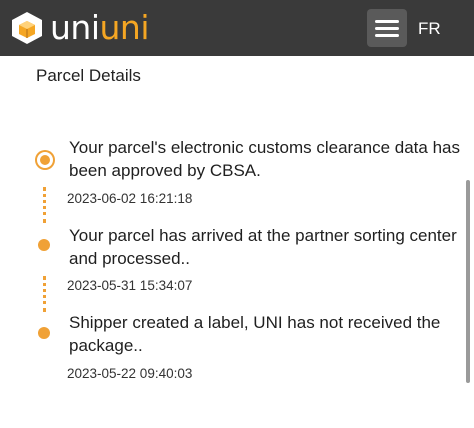 The image size is (474, 428). Describe the element at coordinates (429, 29) in the screenshot. I see `language-switch-link: FR` at that location.